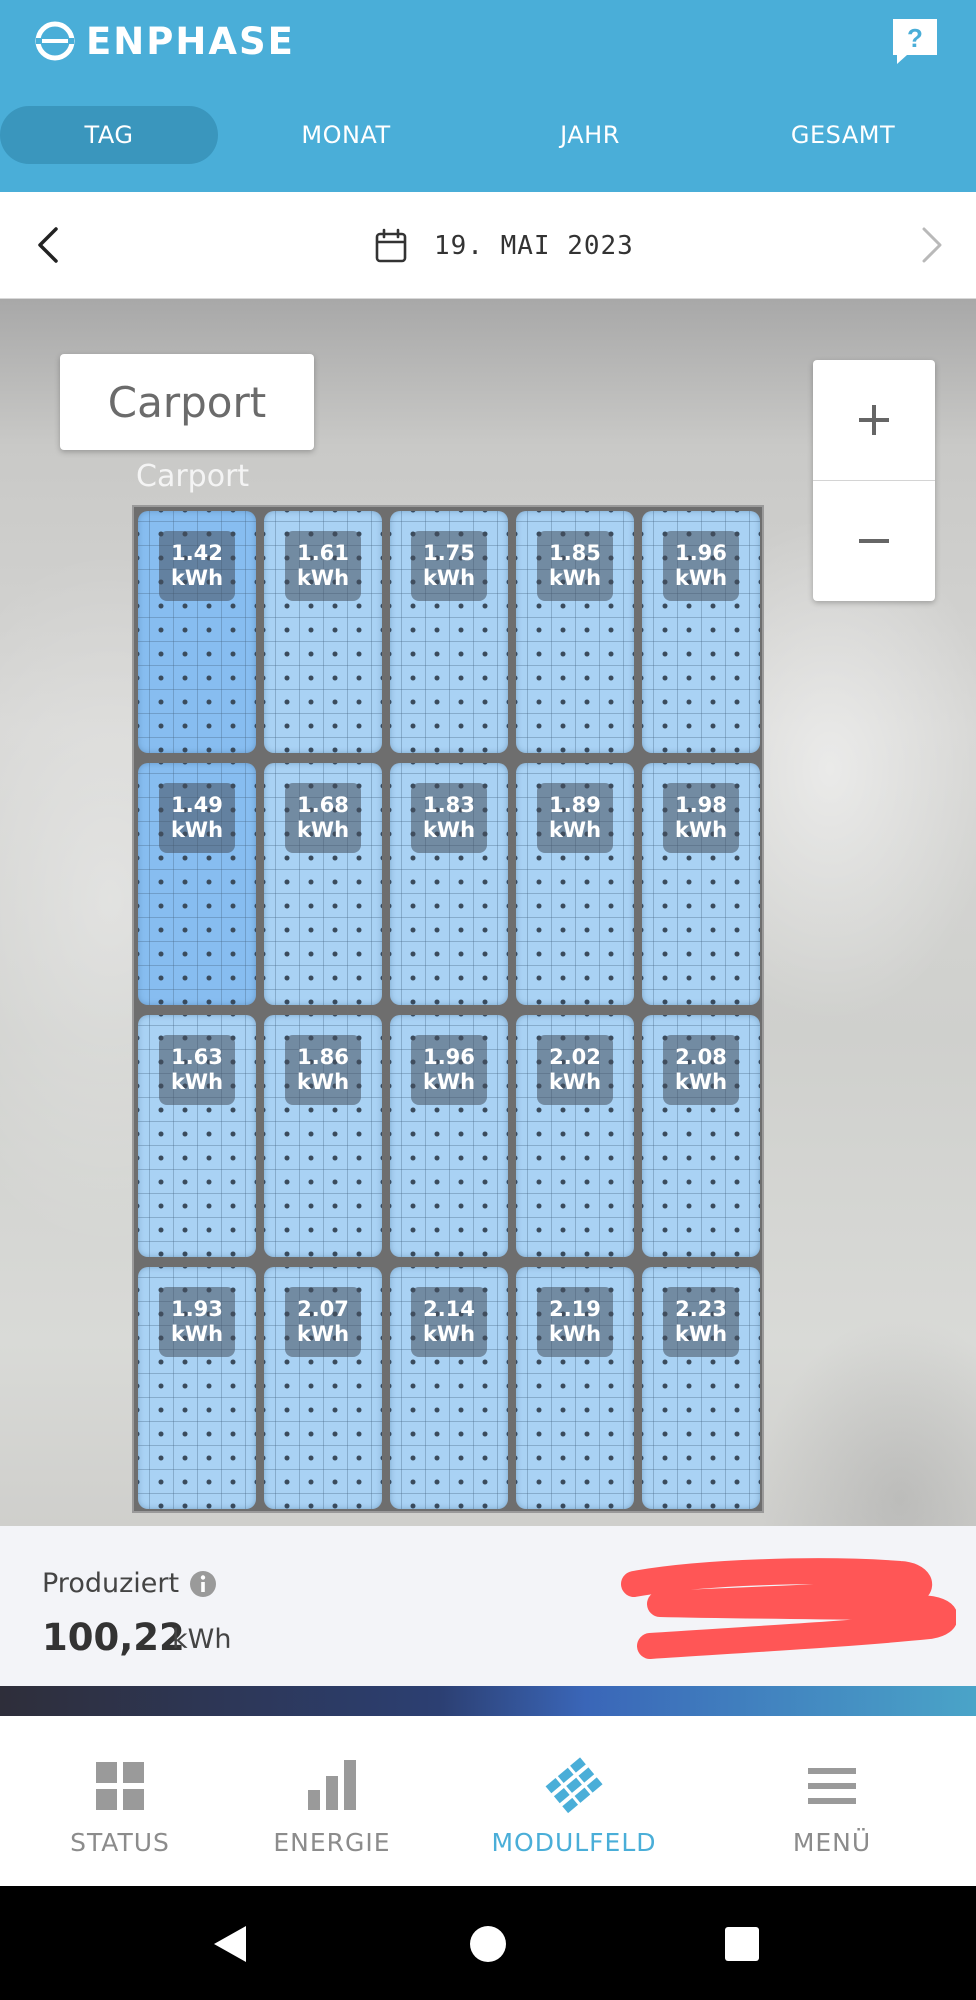 The width and height of the screenshot is (976, 2000). I want to click on panel-energy-value: 1.85, so click(575, 553).